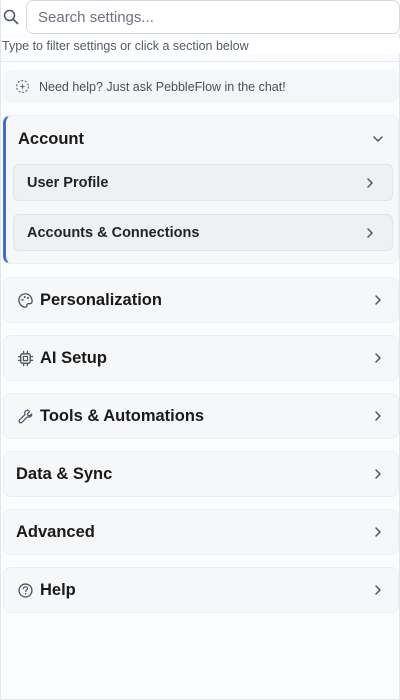 Image resolution: width=400 pixels, height=700 pixels. I want to click on section-ai-setup: AI Setup, so click(201, 358).